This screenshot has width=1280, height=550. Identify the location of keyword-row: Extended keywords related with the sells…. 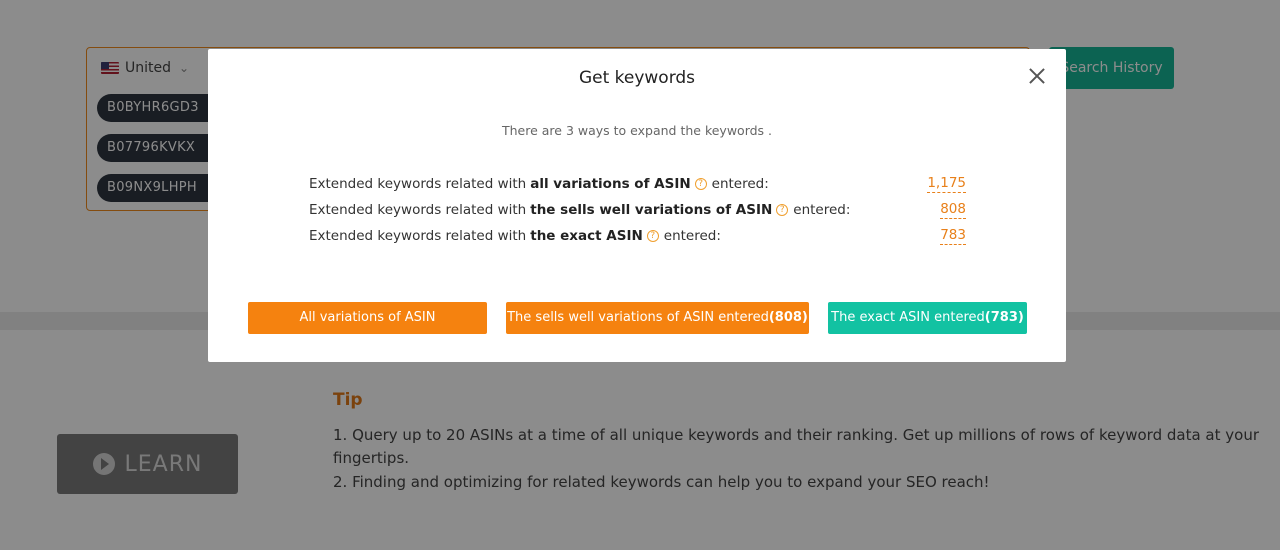
(637, 210).